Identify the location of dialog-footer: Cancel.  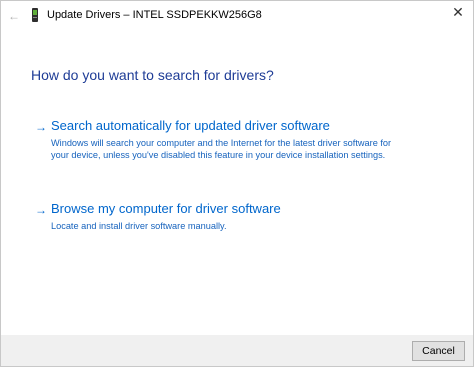
(237, 350).